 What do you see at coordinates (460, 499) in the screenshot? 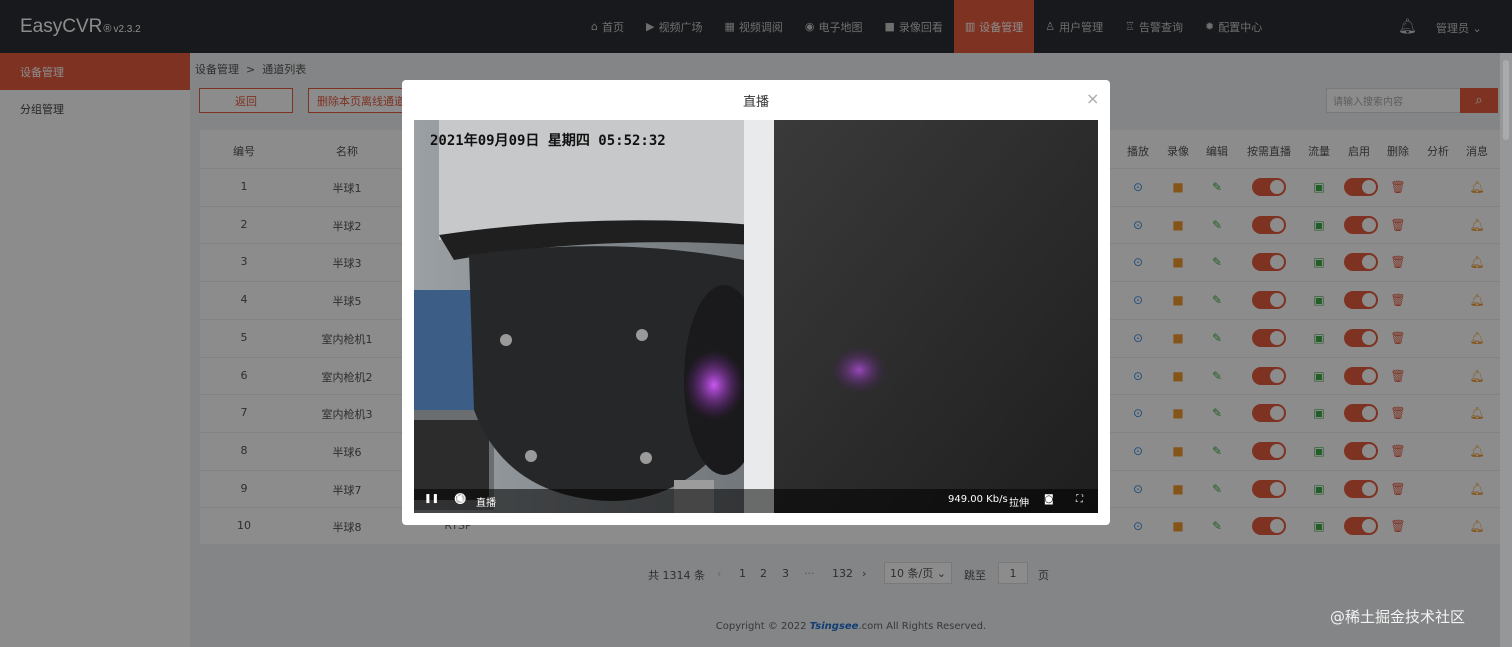
I see `mute-icon: 🔇` at bounding box center [460, 499].